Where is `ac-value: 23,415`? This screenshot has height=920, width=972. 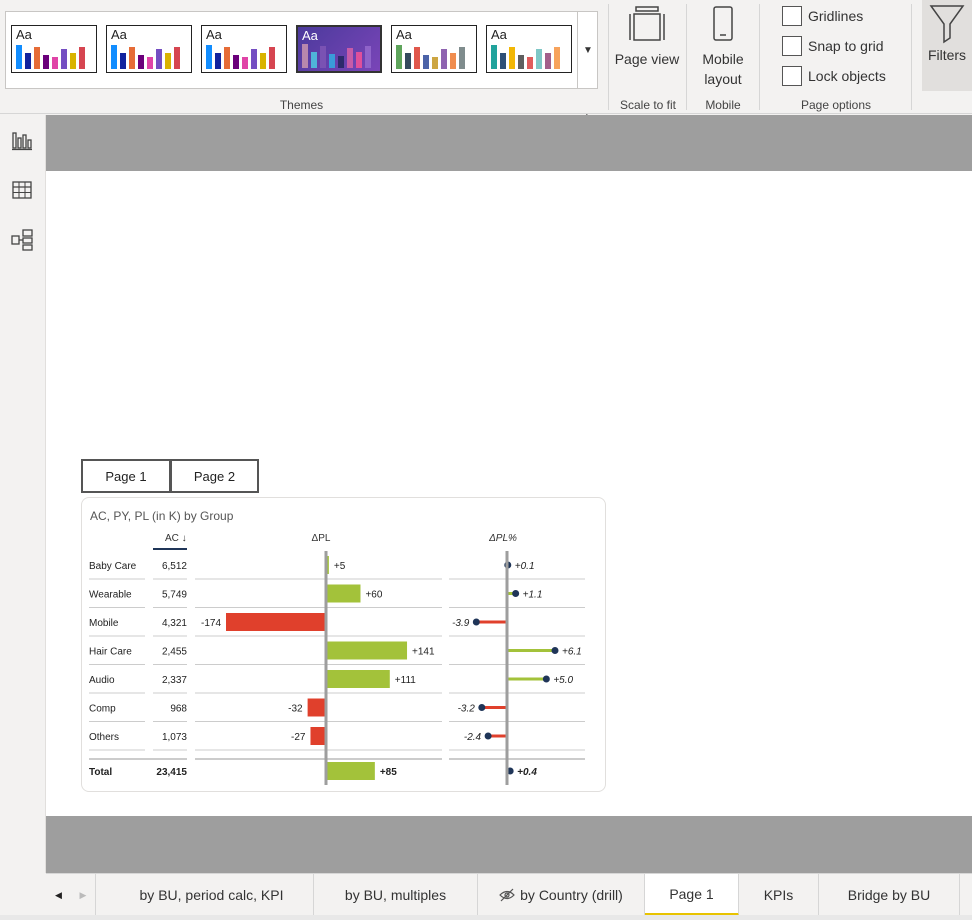
ac-value: 23,415 is located at coordinates (171, 772).